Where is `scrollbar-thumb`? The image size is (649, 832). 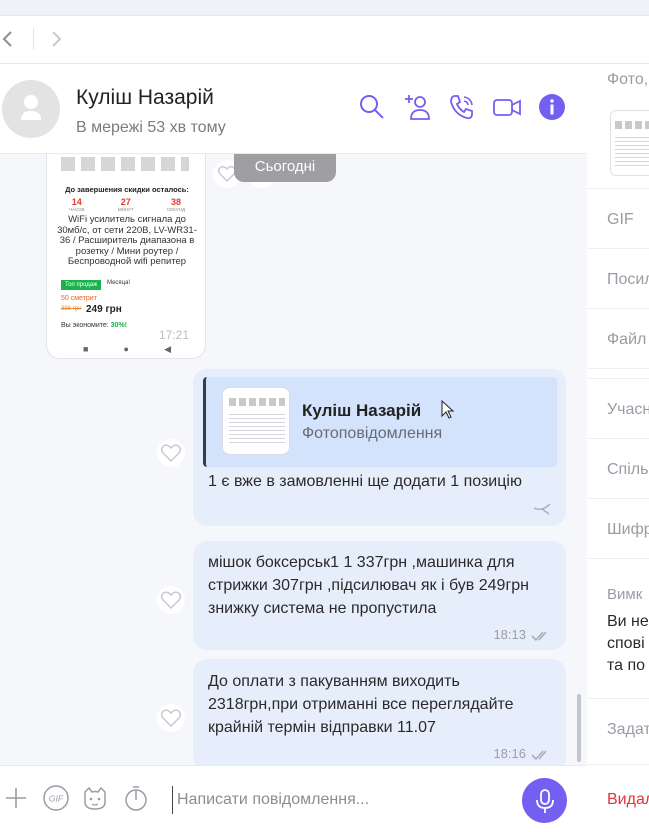
scrollbar-thumb is located at coordinates (579, 728).